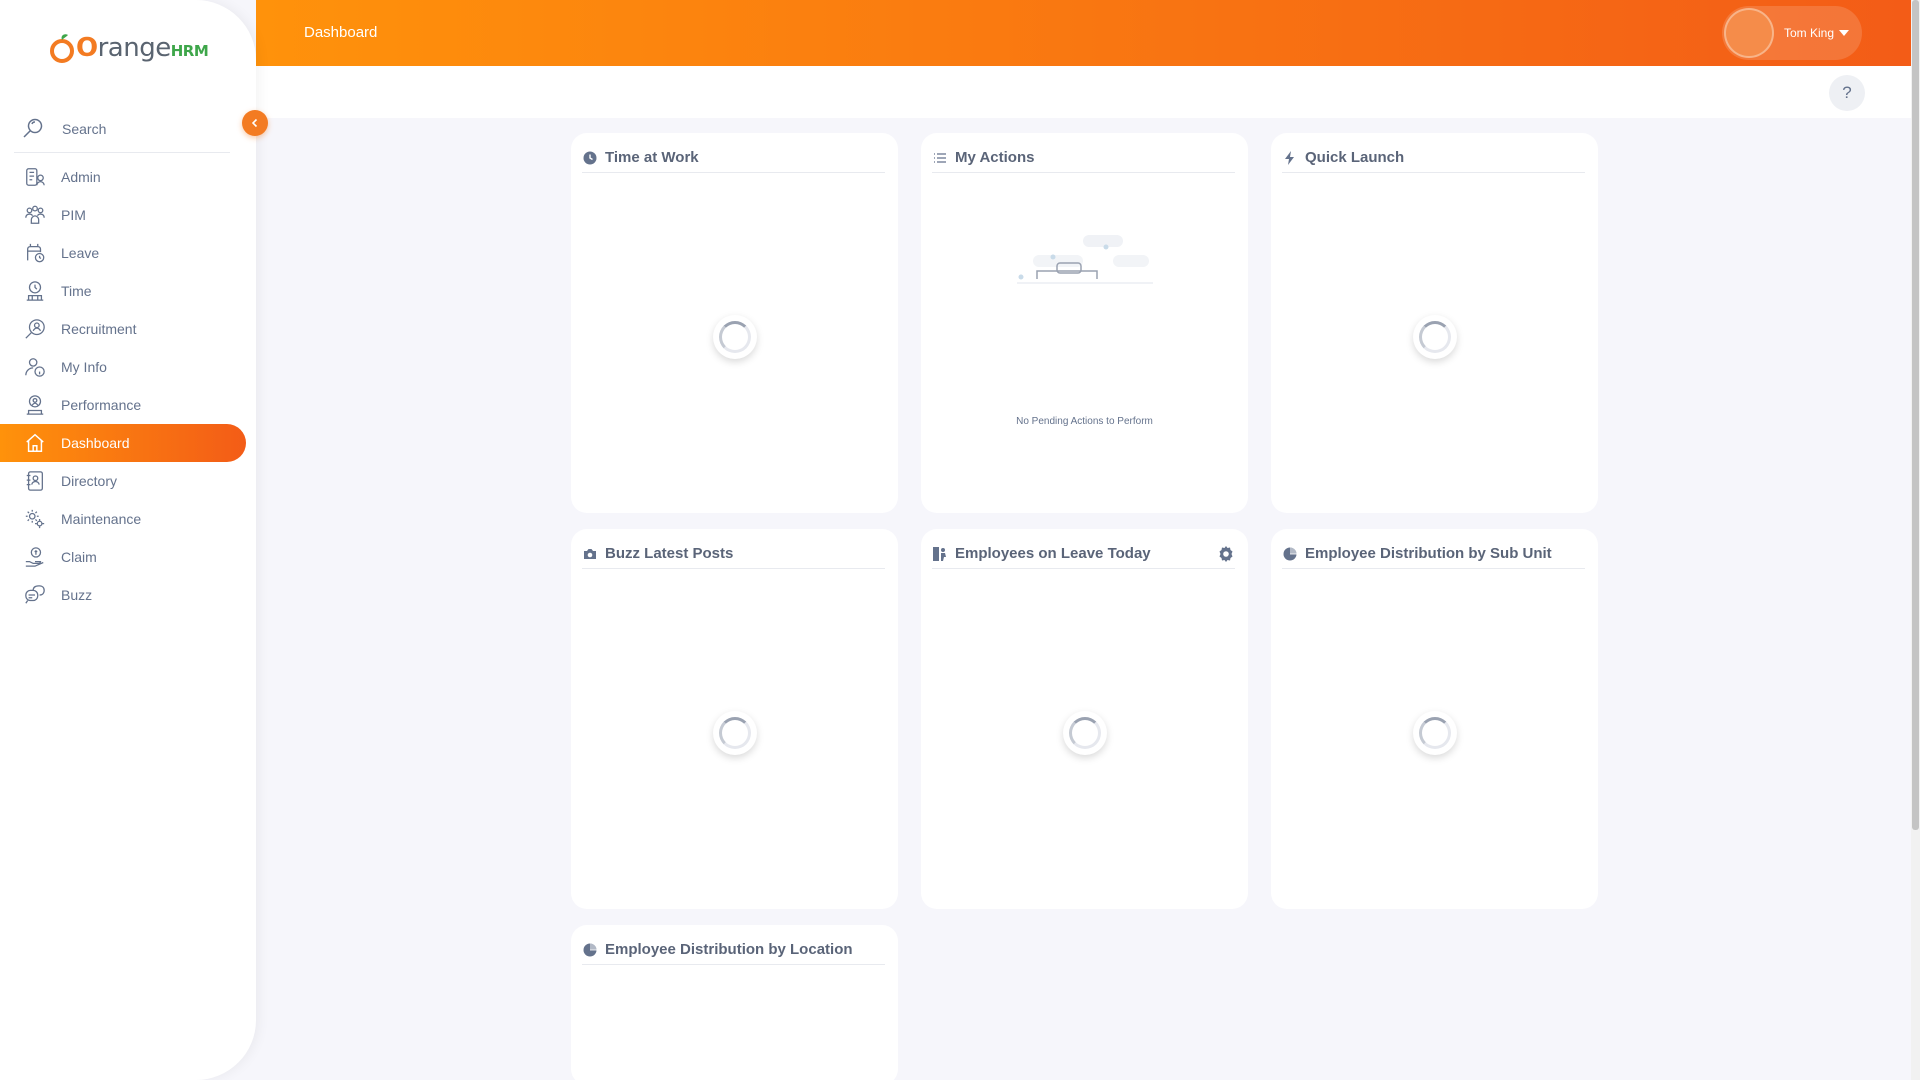  Describe the element at coordinates (84, 367) in the screenshot. I see `menu-label: My Info` at that location.